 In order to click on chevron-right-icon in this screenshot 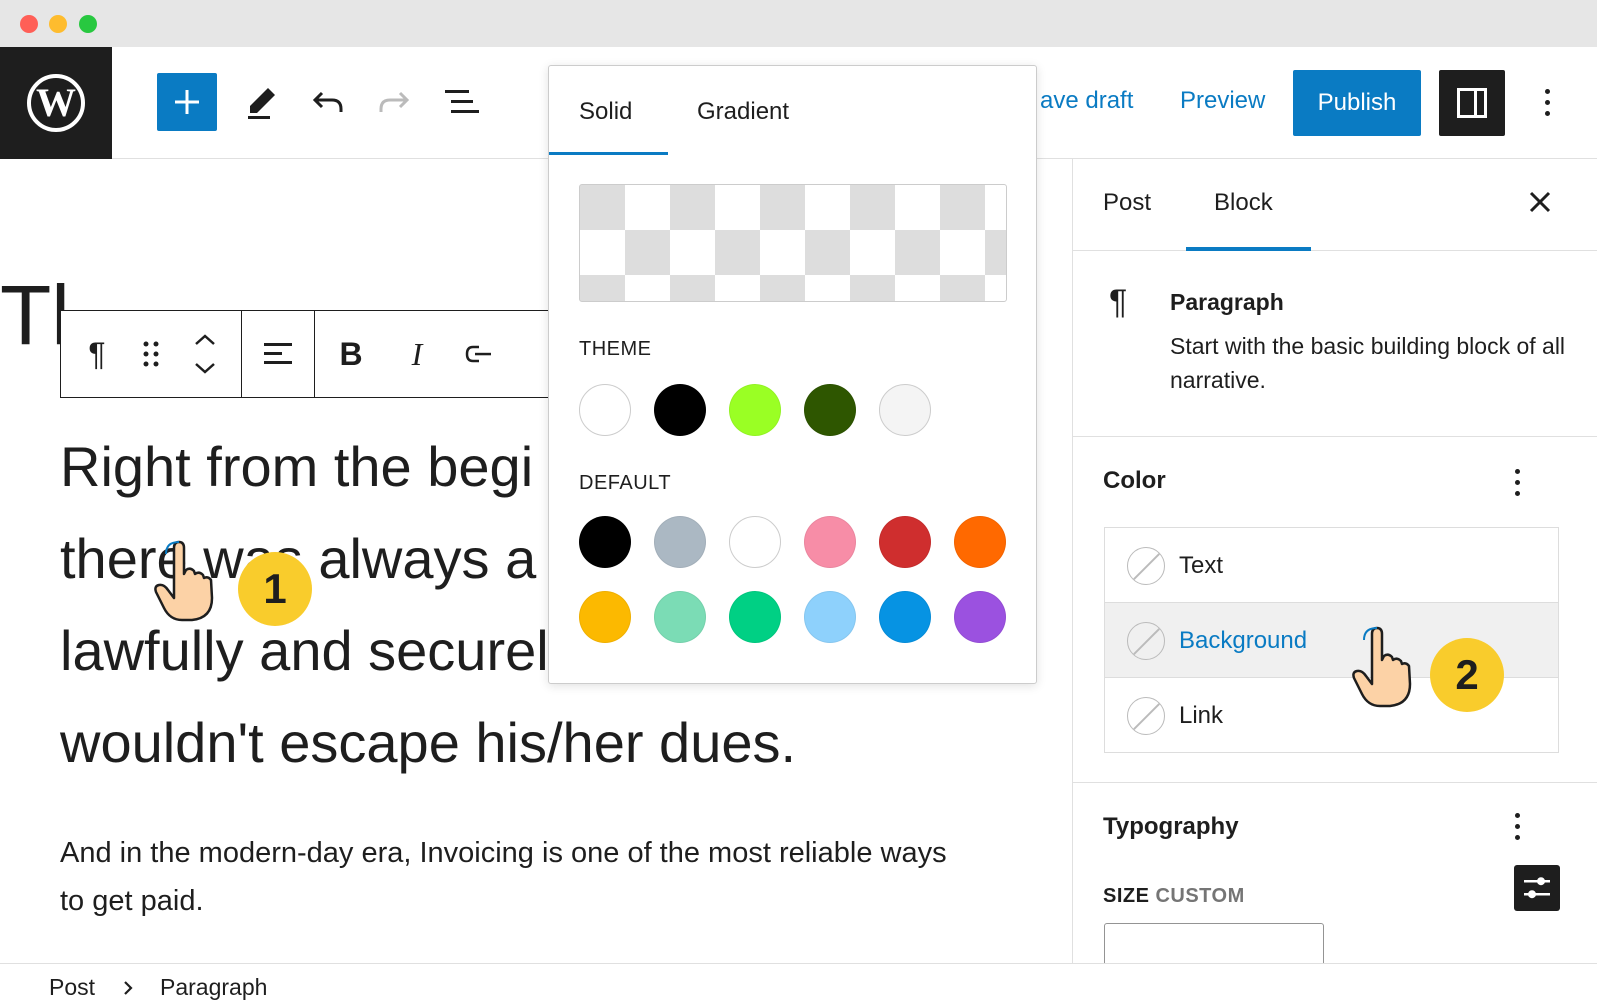, I will do `click(128, 988)`.